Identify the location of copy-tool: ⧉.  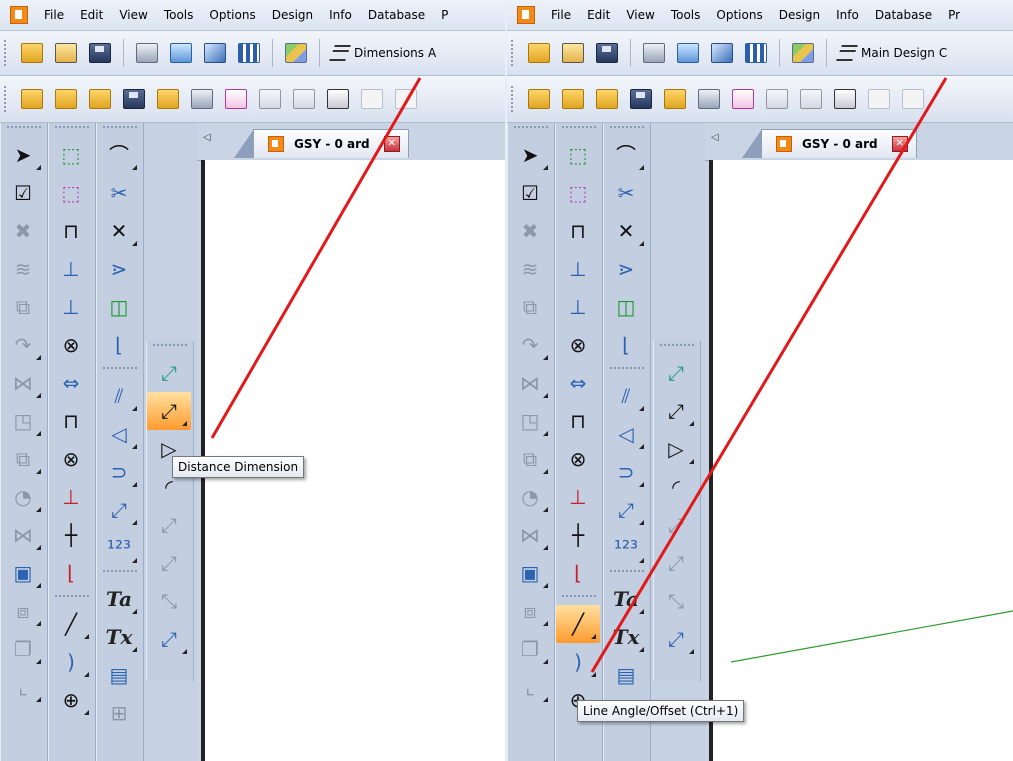
(23, 307).